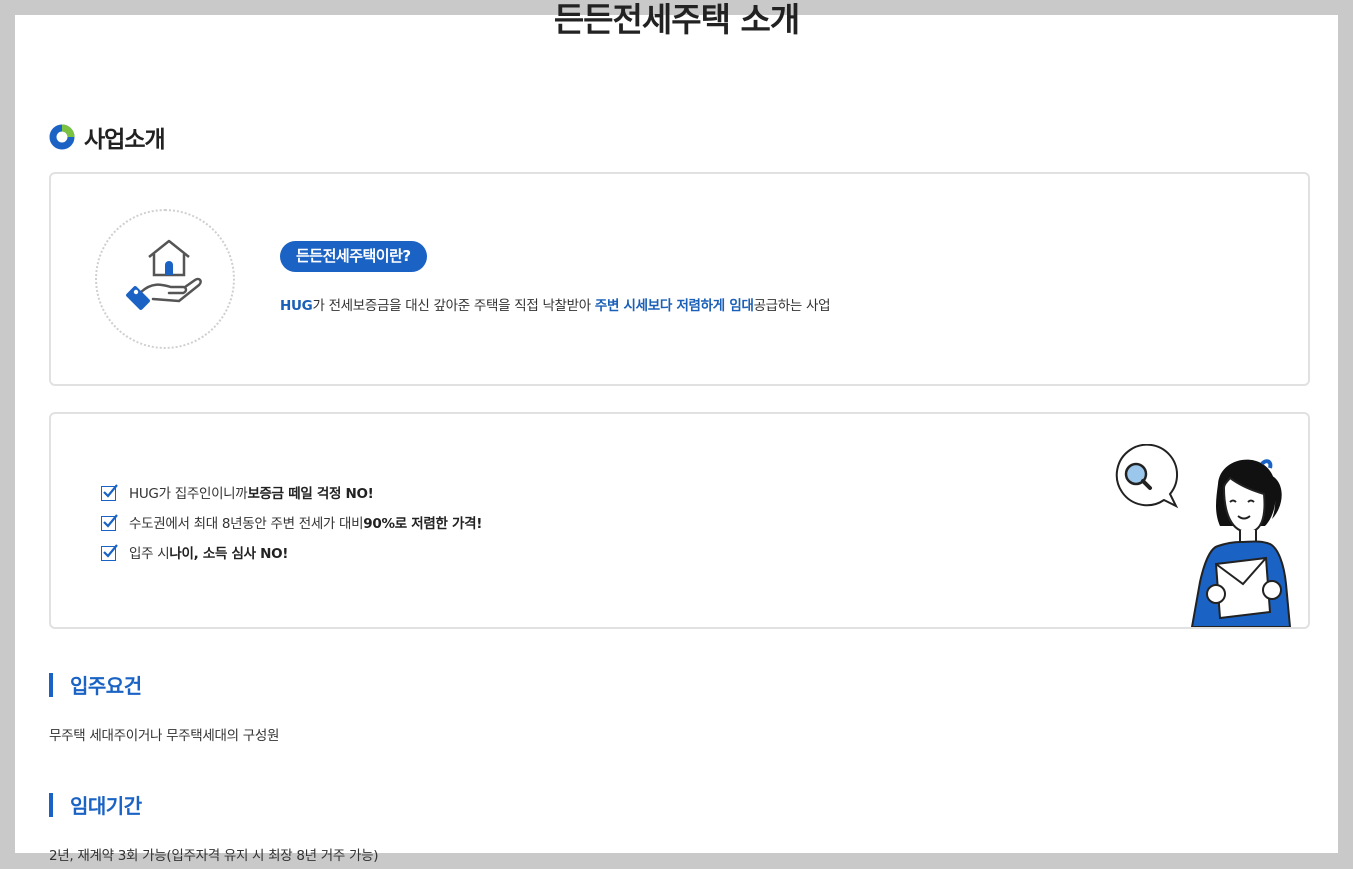 The width and height of the screenshot is (1353, 869). Describe the element at coordinates (423, 524) in the screenshot. I see `benefit-bold: 90%로 저렴한 가격!` at that location.